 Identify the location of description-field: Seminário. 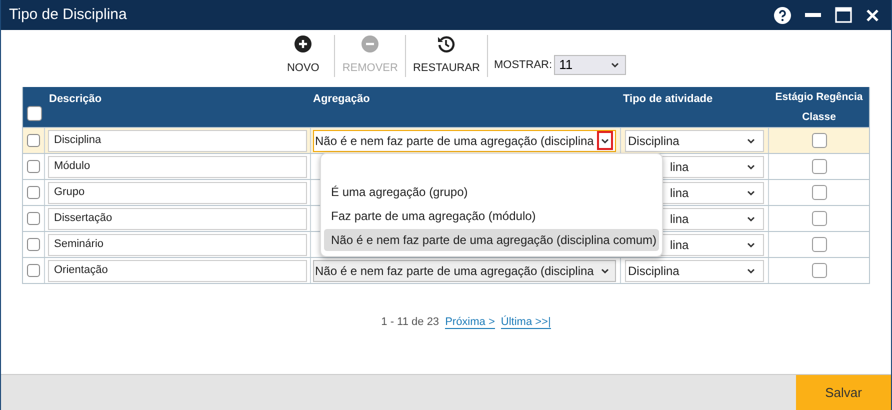
(177, 245).